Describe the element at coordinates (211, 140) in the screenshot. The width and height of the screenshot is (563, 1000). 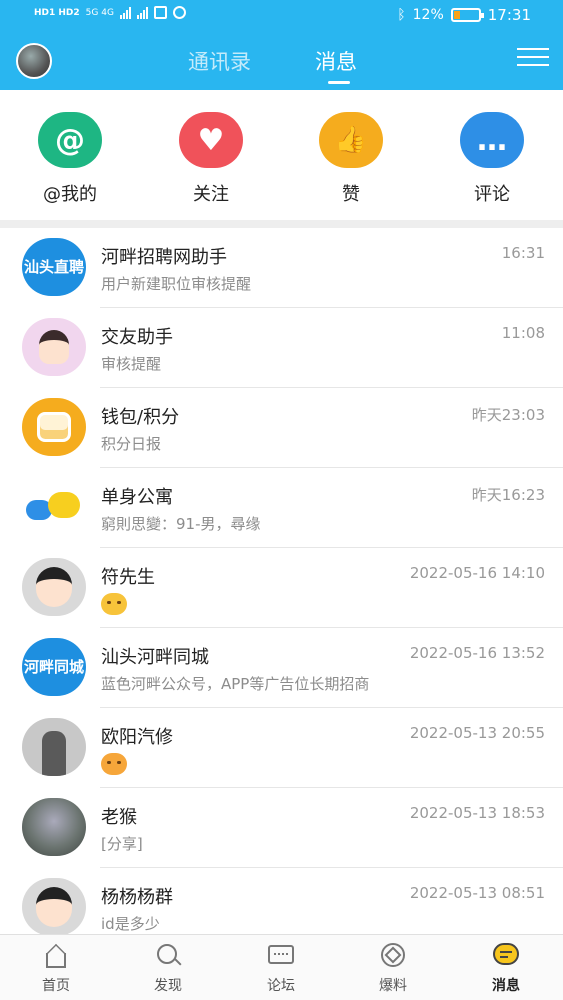
I see `heart-plus-icon: ♥` at that location.